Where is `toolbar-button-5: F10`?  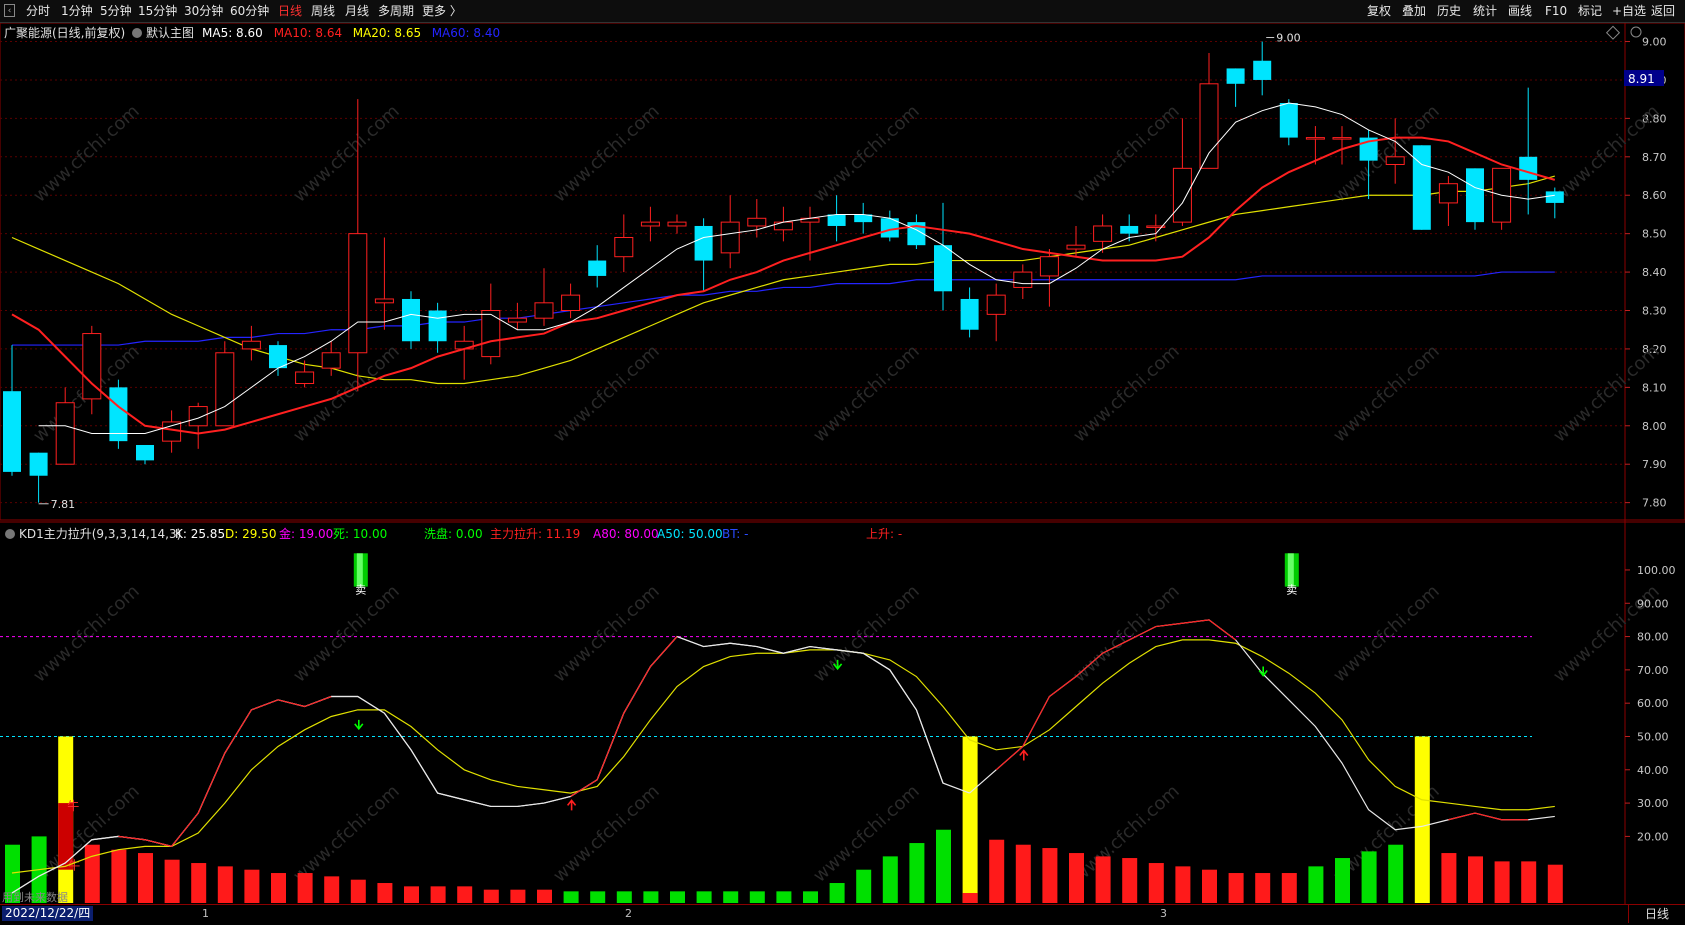 toolbar-button-5: F10 is located at coordinates (1556, 11).